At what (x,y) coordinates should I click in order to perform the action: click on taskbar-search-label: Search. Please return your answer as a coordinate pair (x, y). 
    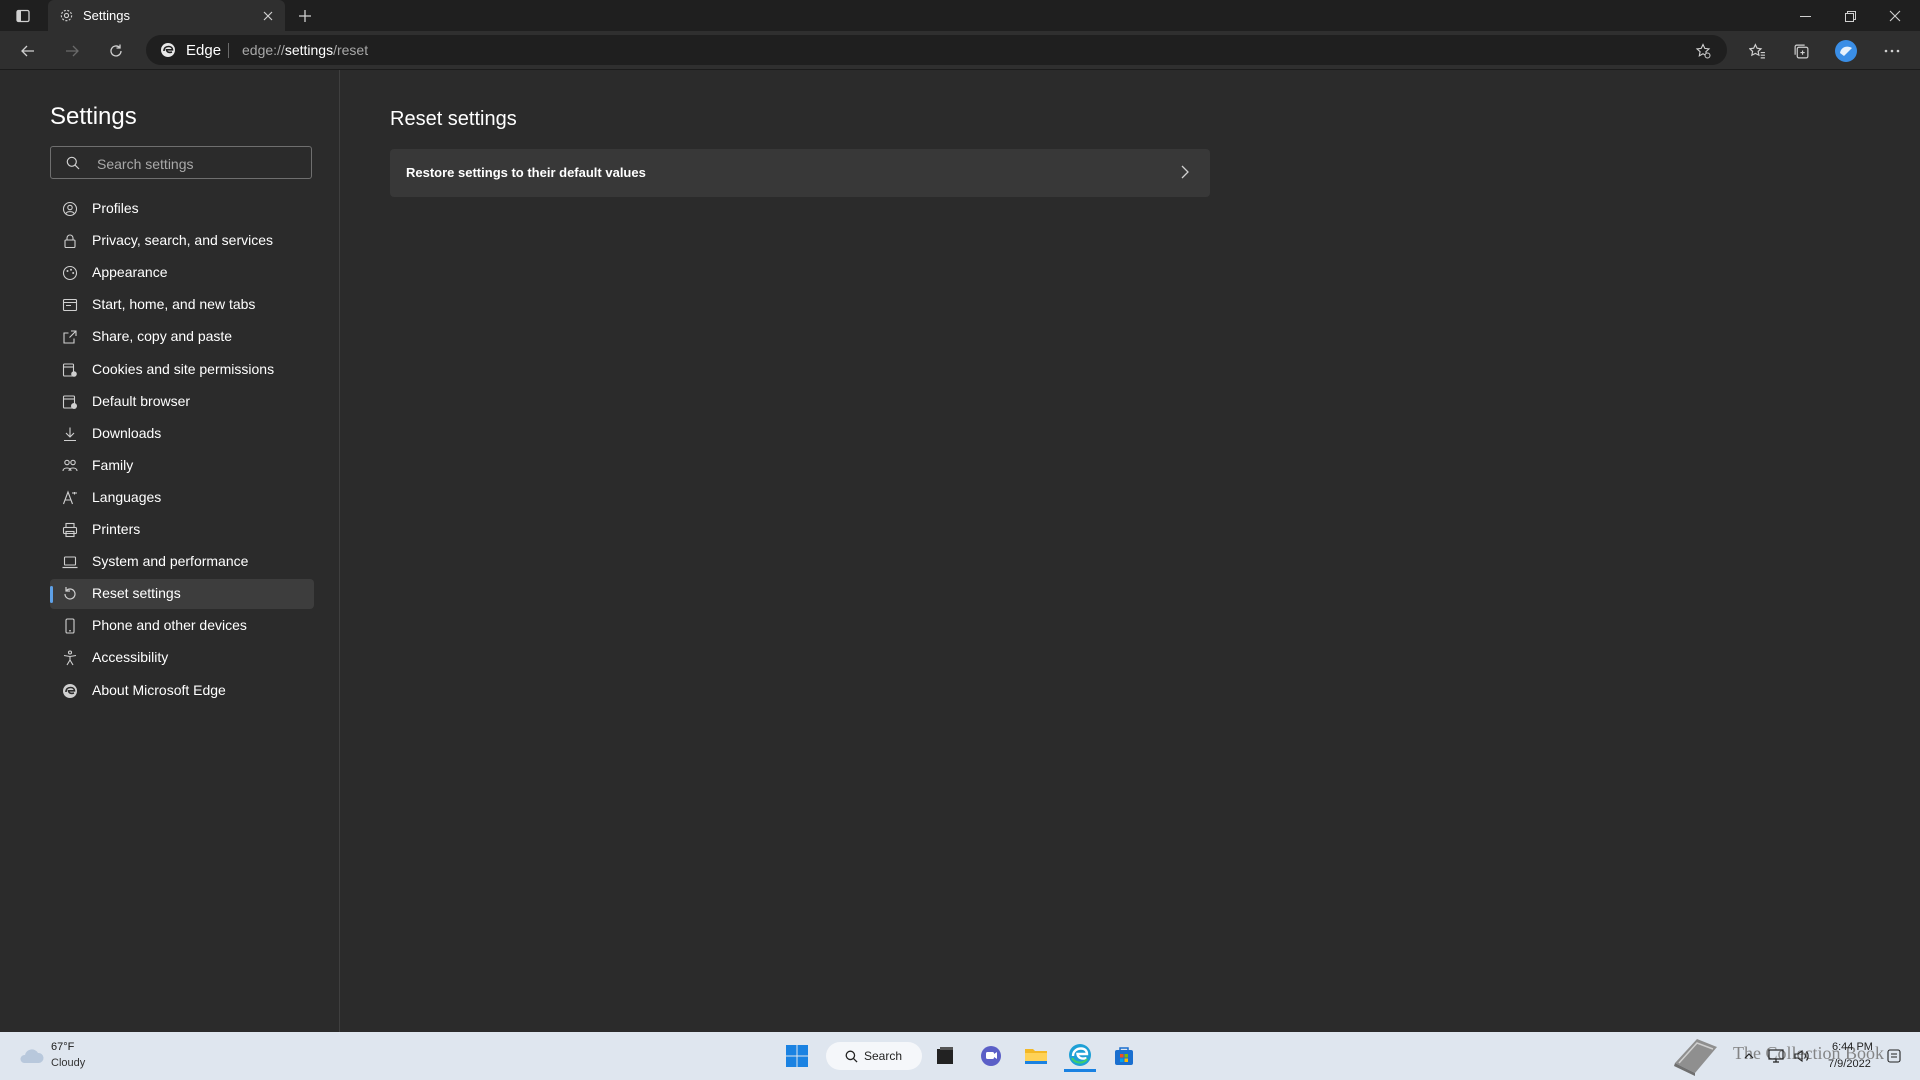
    Looking at the image, I should click on (883, 1056).